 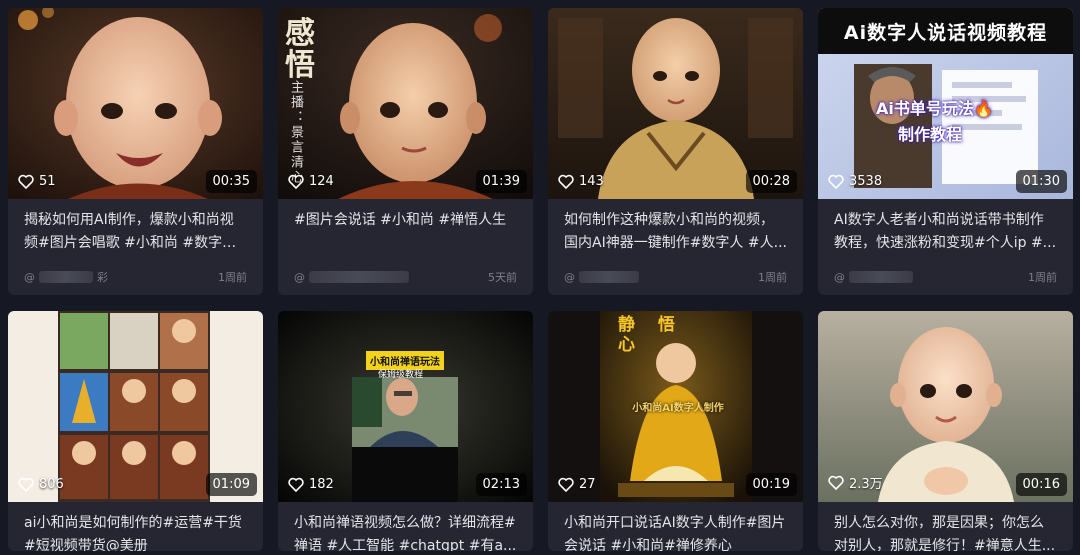 I want to click on video-thumbnail: 806 01:09, so click(x=135, y=406).